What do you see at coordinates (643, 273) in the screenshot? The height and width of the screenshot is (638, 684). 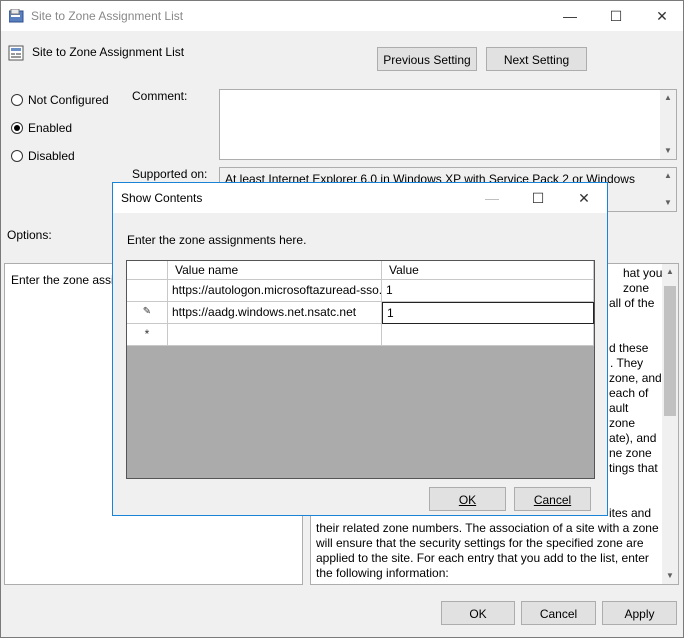 I see `help-line: hat you` at bounding box center [643, 273].